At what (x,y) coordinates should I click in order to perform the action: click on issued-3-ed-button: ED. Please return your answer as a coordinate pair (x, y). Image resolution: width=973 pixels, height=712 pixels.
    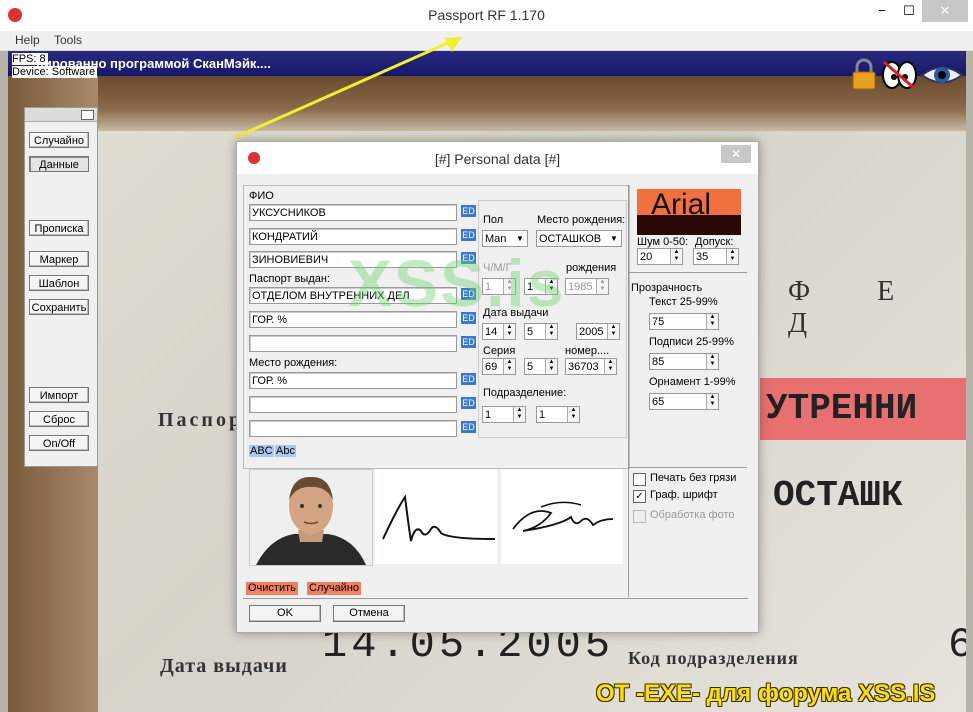
    Looking at the image, I should click on (468, 342).